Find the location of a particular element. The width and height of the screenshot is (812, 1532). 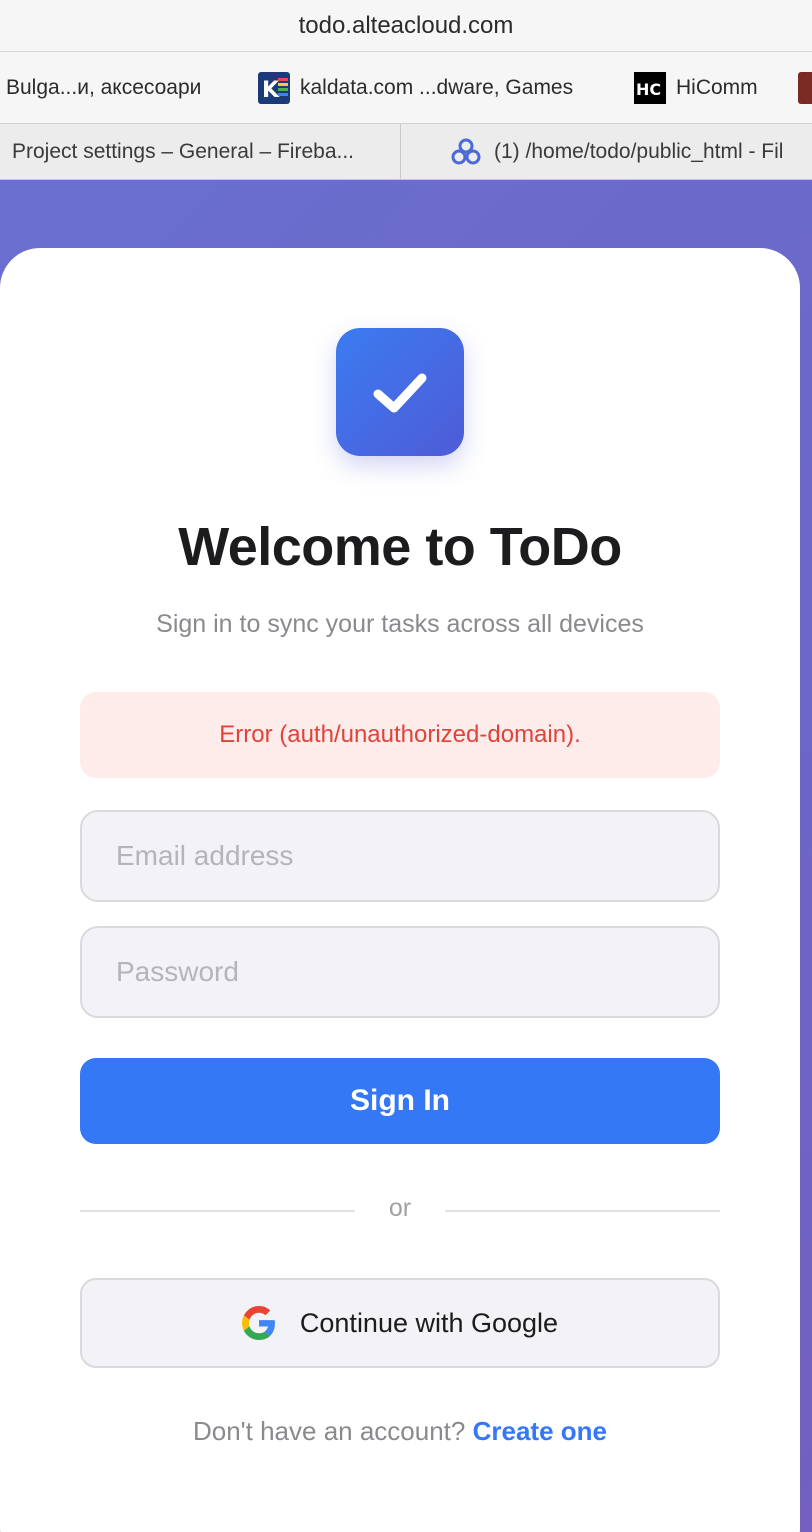

svg-text: K is located at coordinates (271, 90).